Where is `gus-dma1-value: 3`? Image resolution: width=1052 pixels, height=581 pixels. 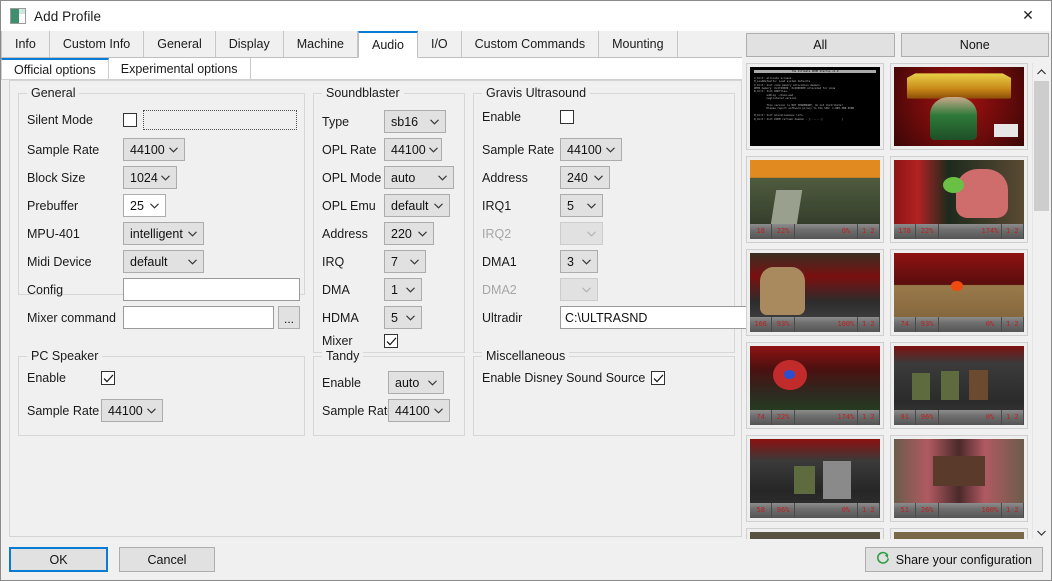
gus-dma1-value: 3 is located at coordinates (570, 261).